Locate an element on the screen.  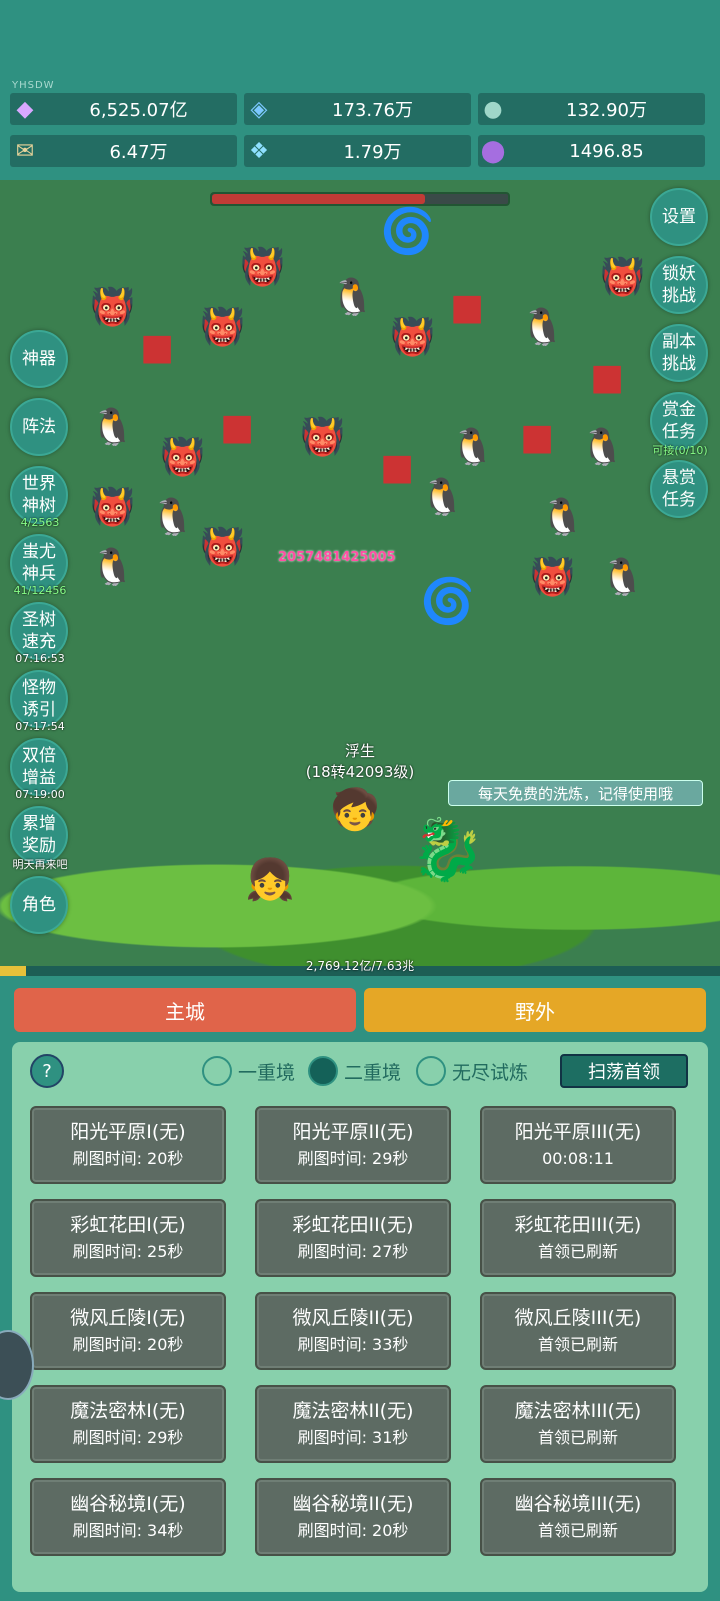
stage-info: 刷图时间: 29秒 is located at coordinates (353, 1158).